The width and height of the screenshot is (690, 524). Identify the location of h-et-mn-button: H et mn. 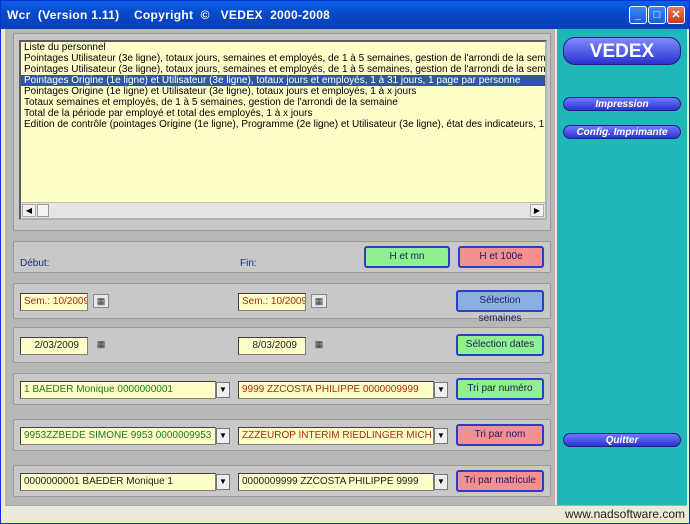
(407, 257).